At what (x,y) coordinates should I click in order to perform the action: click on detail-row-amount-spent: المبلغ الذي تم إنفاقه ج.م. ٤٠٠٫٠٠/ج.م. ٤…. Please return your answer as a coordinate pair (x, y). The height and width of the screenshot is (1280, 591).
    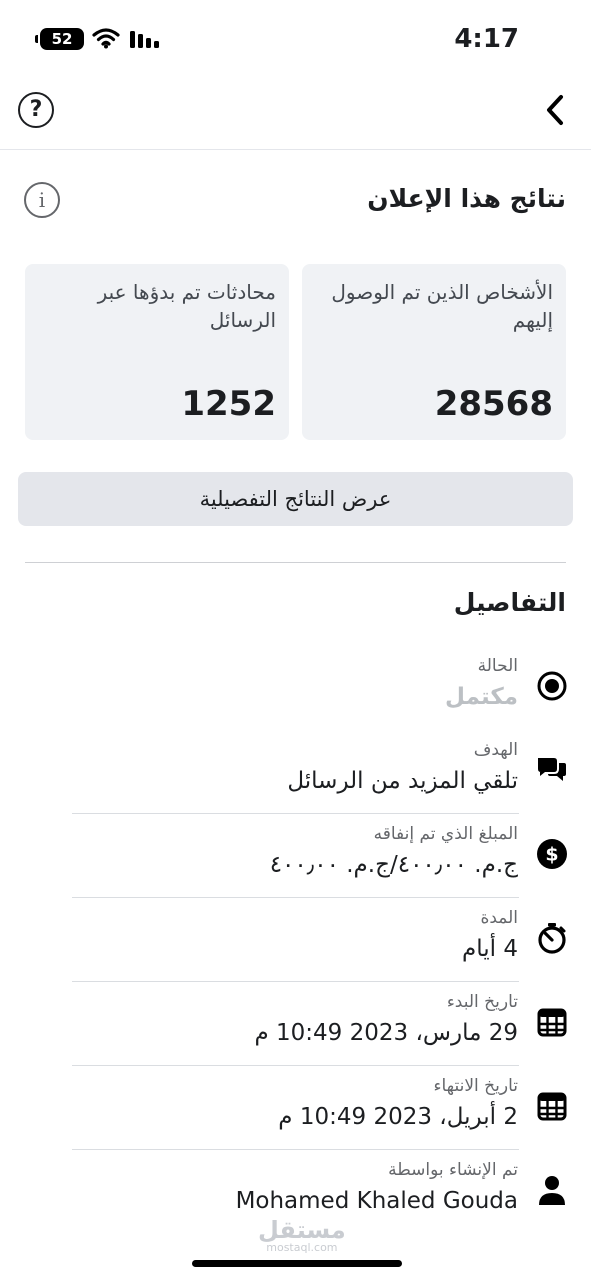
    Looking at the image, I should click on (295, 856).